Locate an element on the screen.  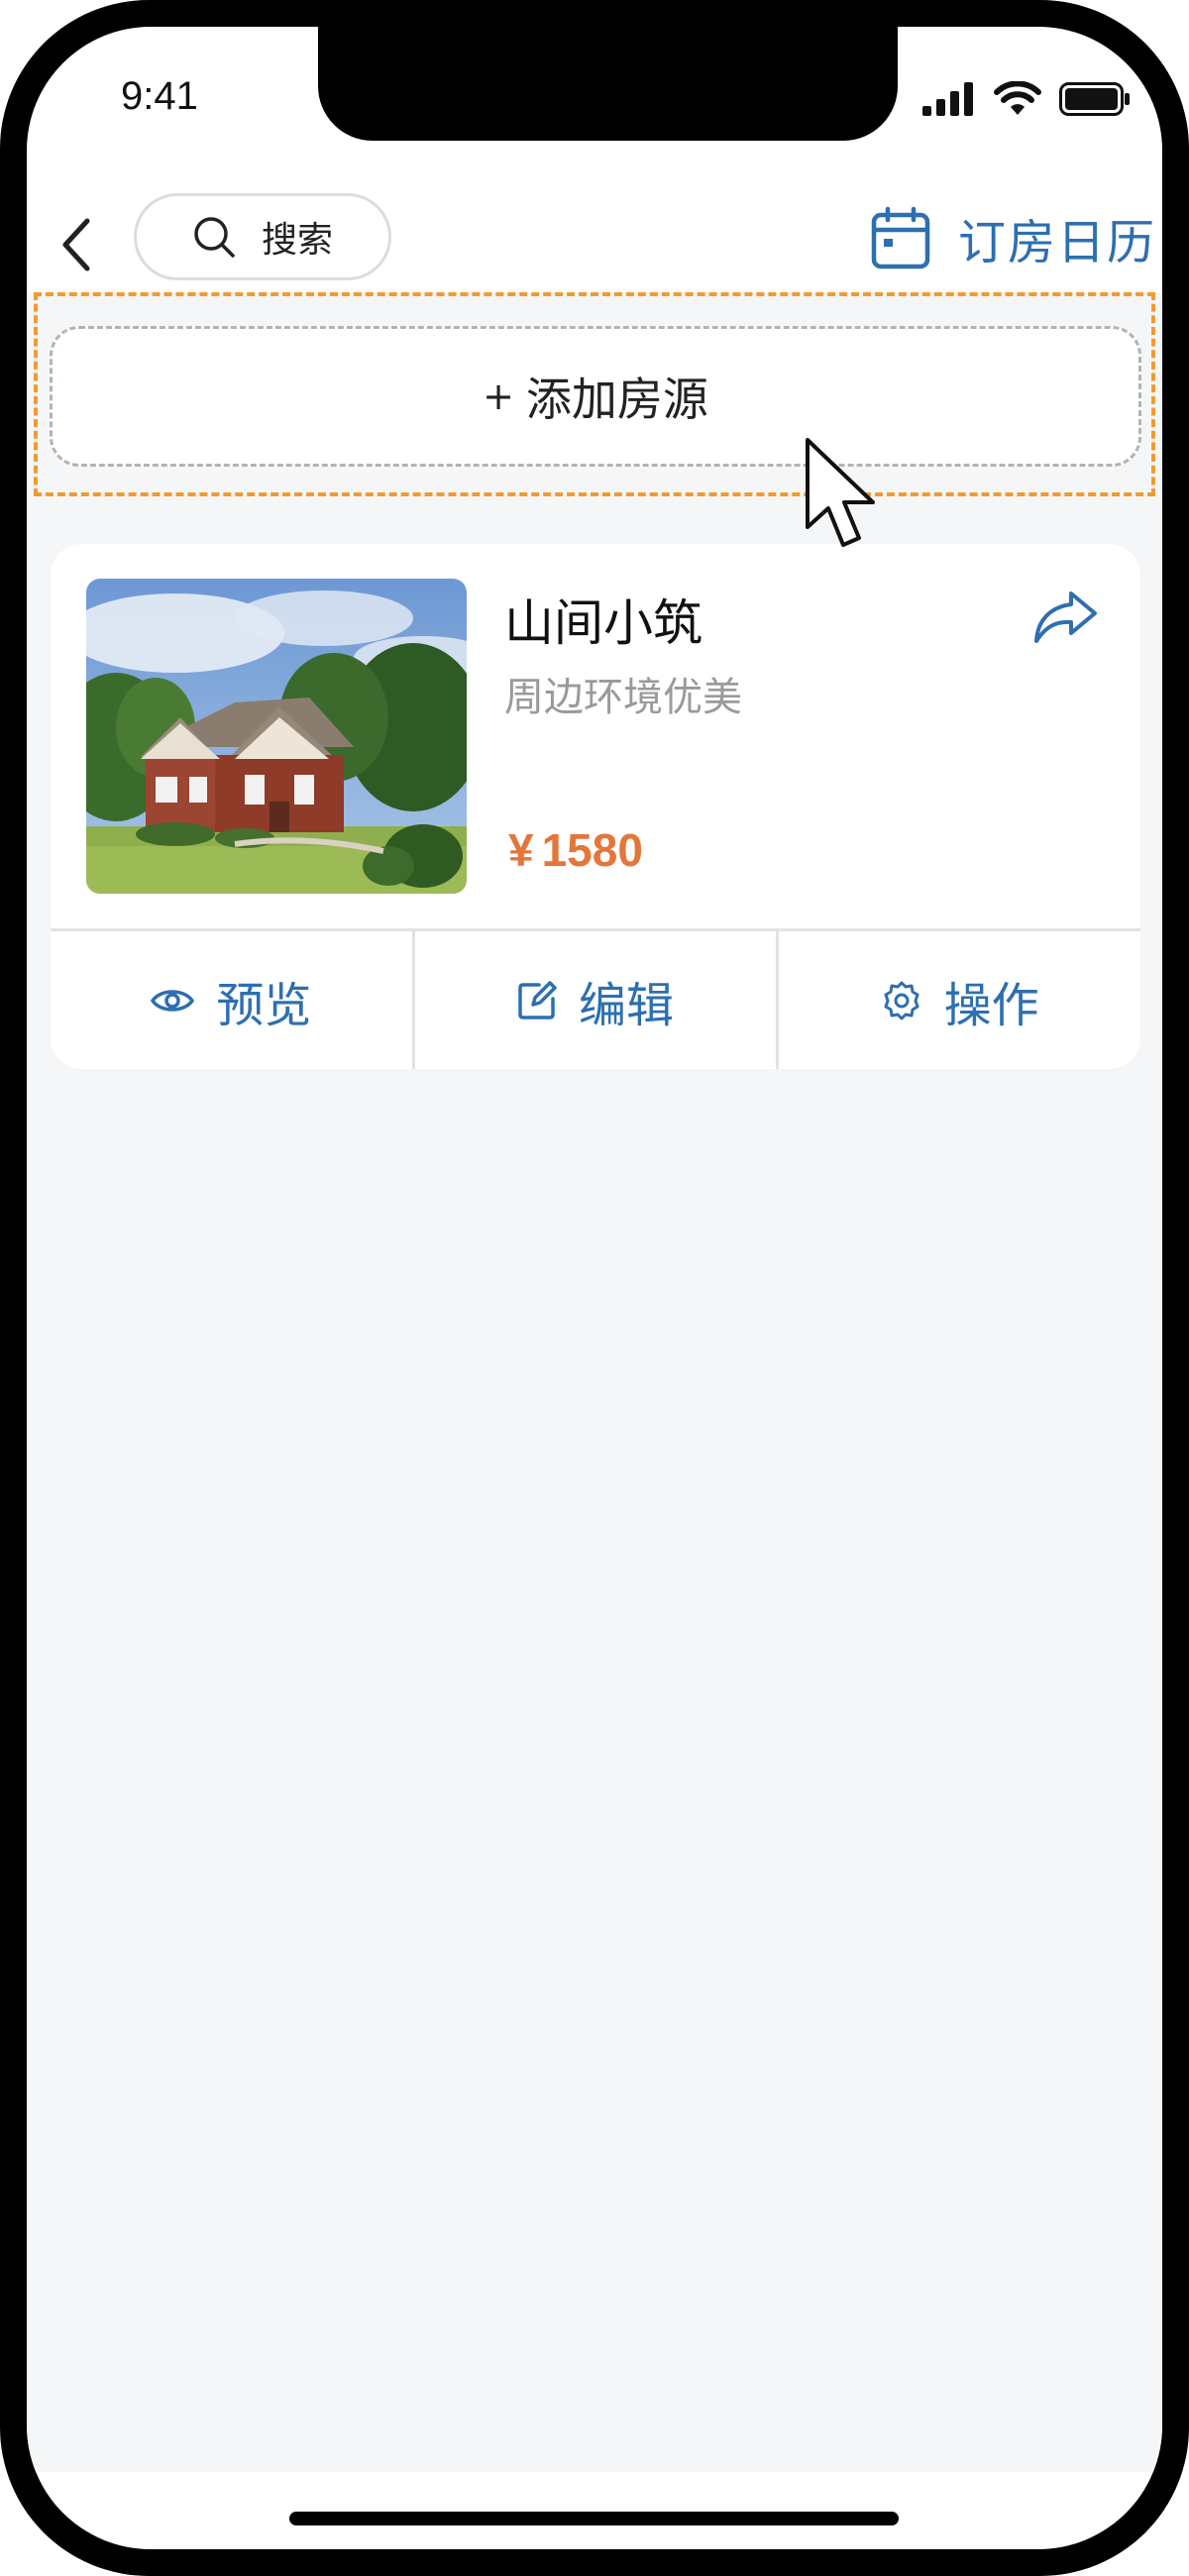
operate-label: 操作 is located at coordinates (991, 1005).